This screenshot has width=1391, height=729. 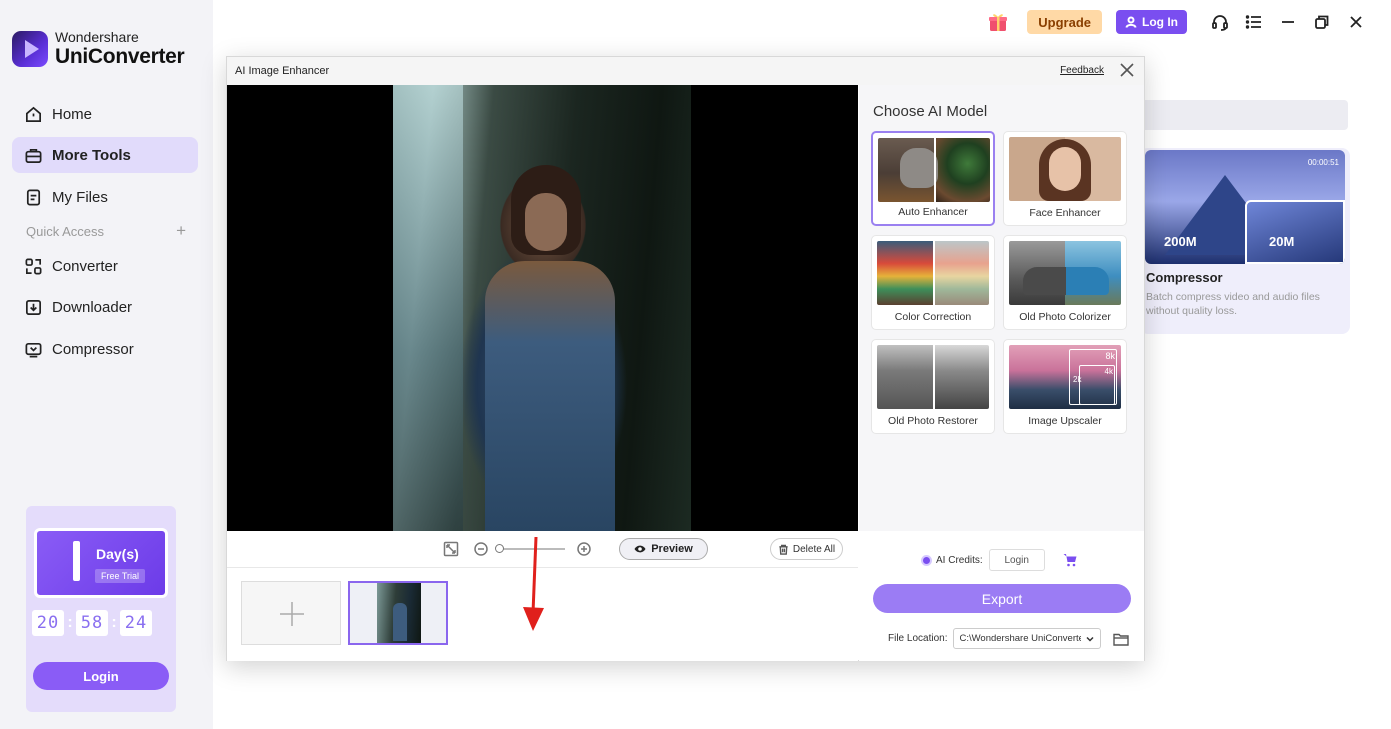 I want to click on choose-model-title: Choose AI Model, so click(x=930, y=111).